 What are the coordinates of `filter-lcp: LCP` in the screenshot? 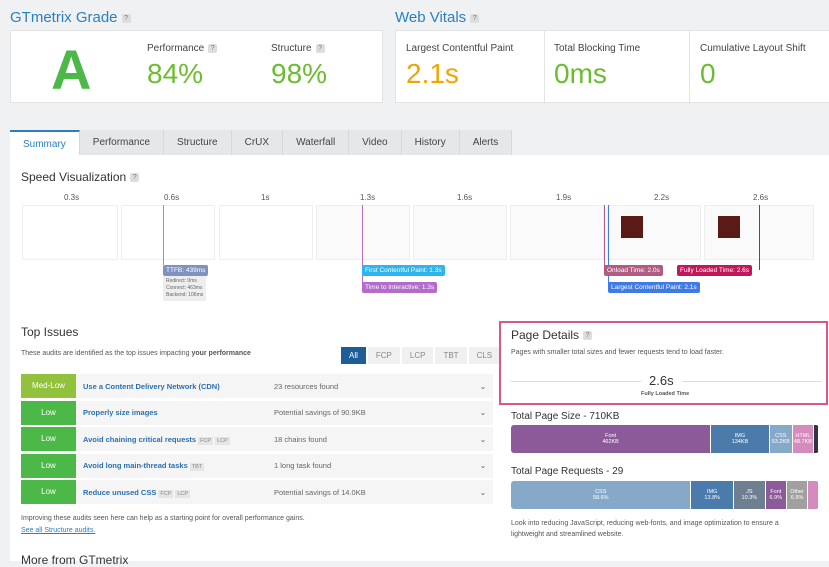 It's located at (417, 355).